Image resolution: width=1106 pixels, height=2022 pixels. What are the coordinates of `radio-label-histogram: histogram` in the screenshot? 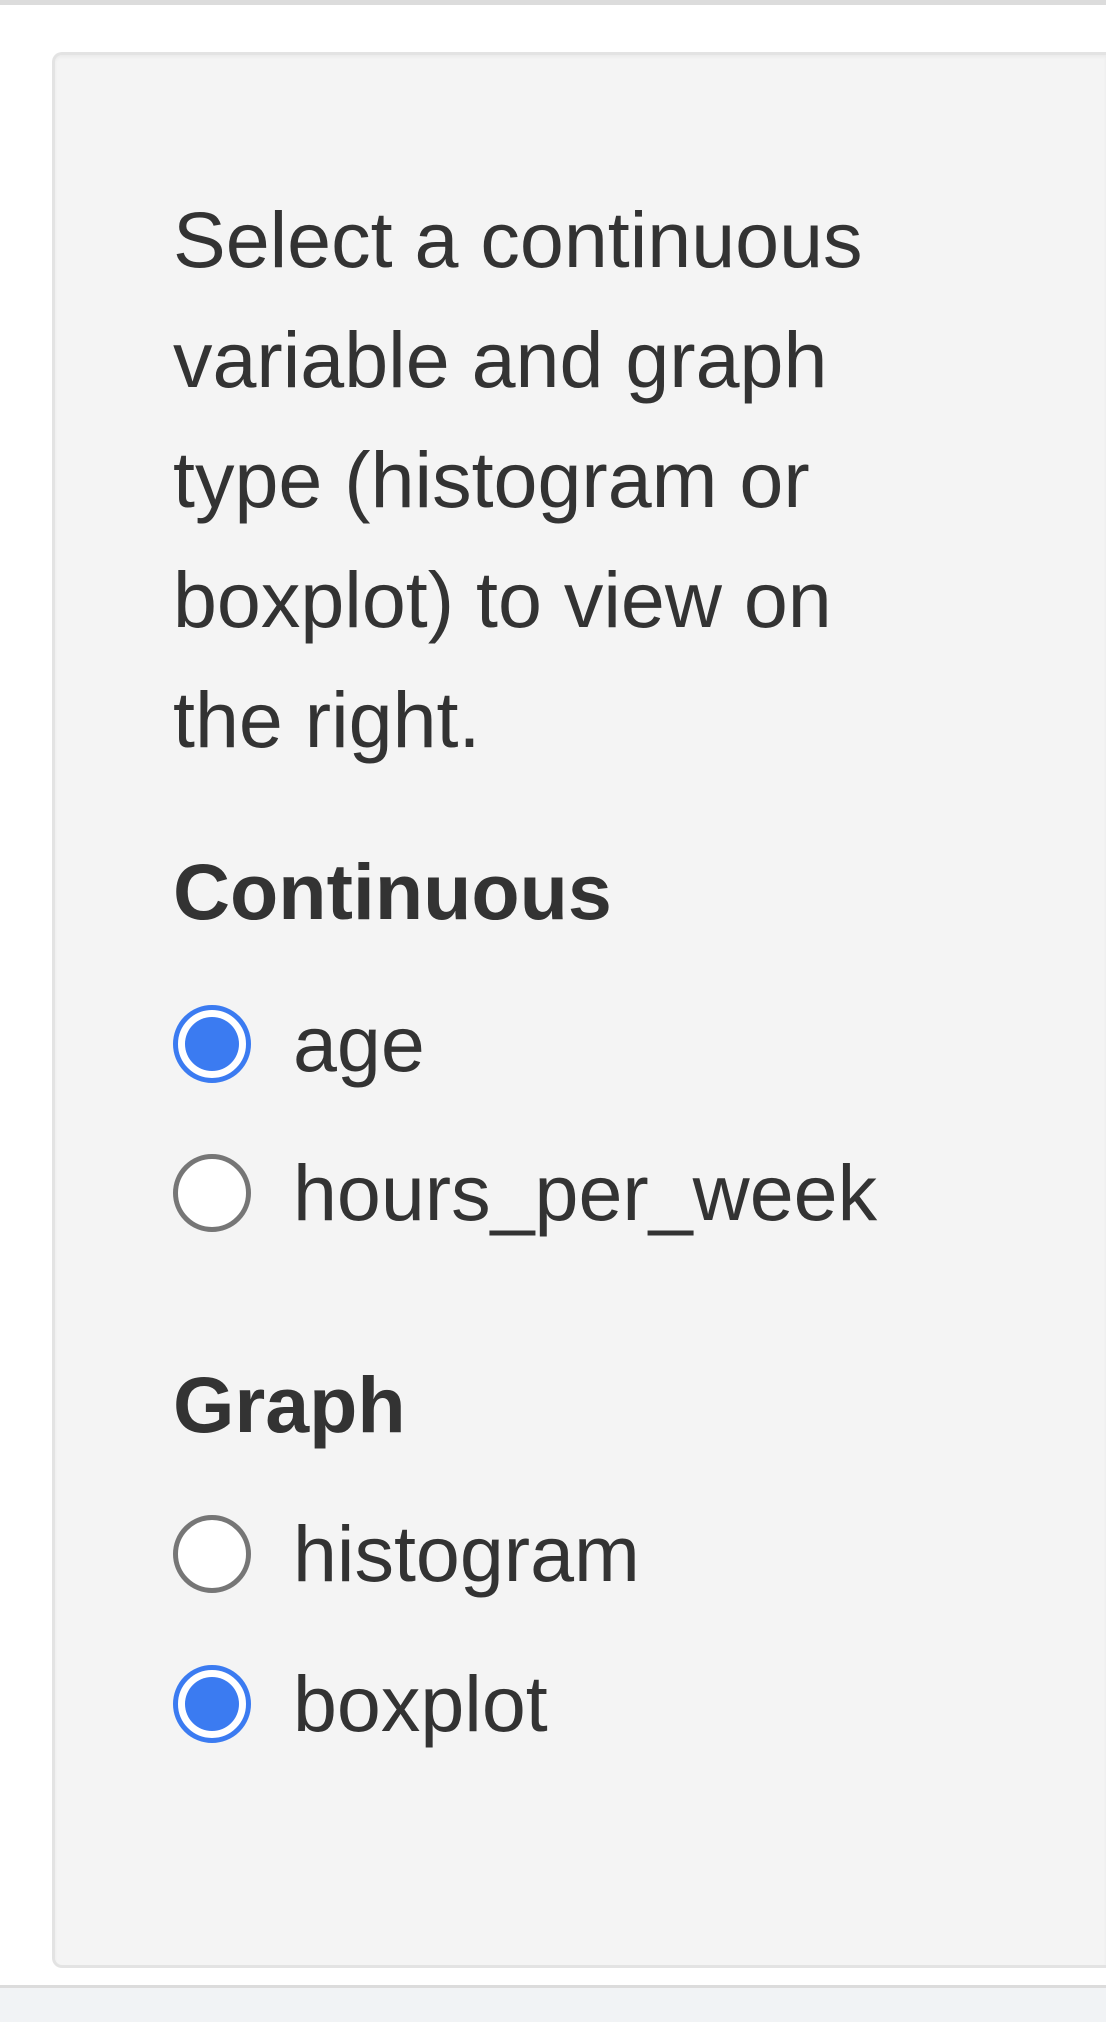 It's located at (466, 1553).